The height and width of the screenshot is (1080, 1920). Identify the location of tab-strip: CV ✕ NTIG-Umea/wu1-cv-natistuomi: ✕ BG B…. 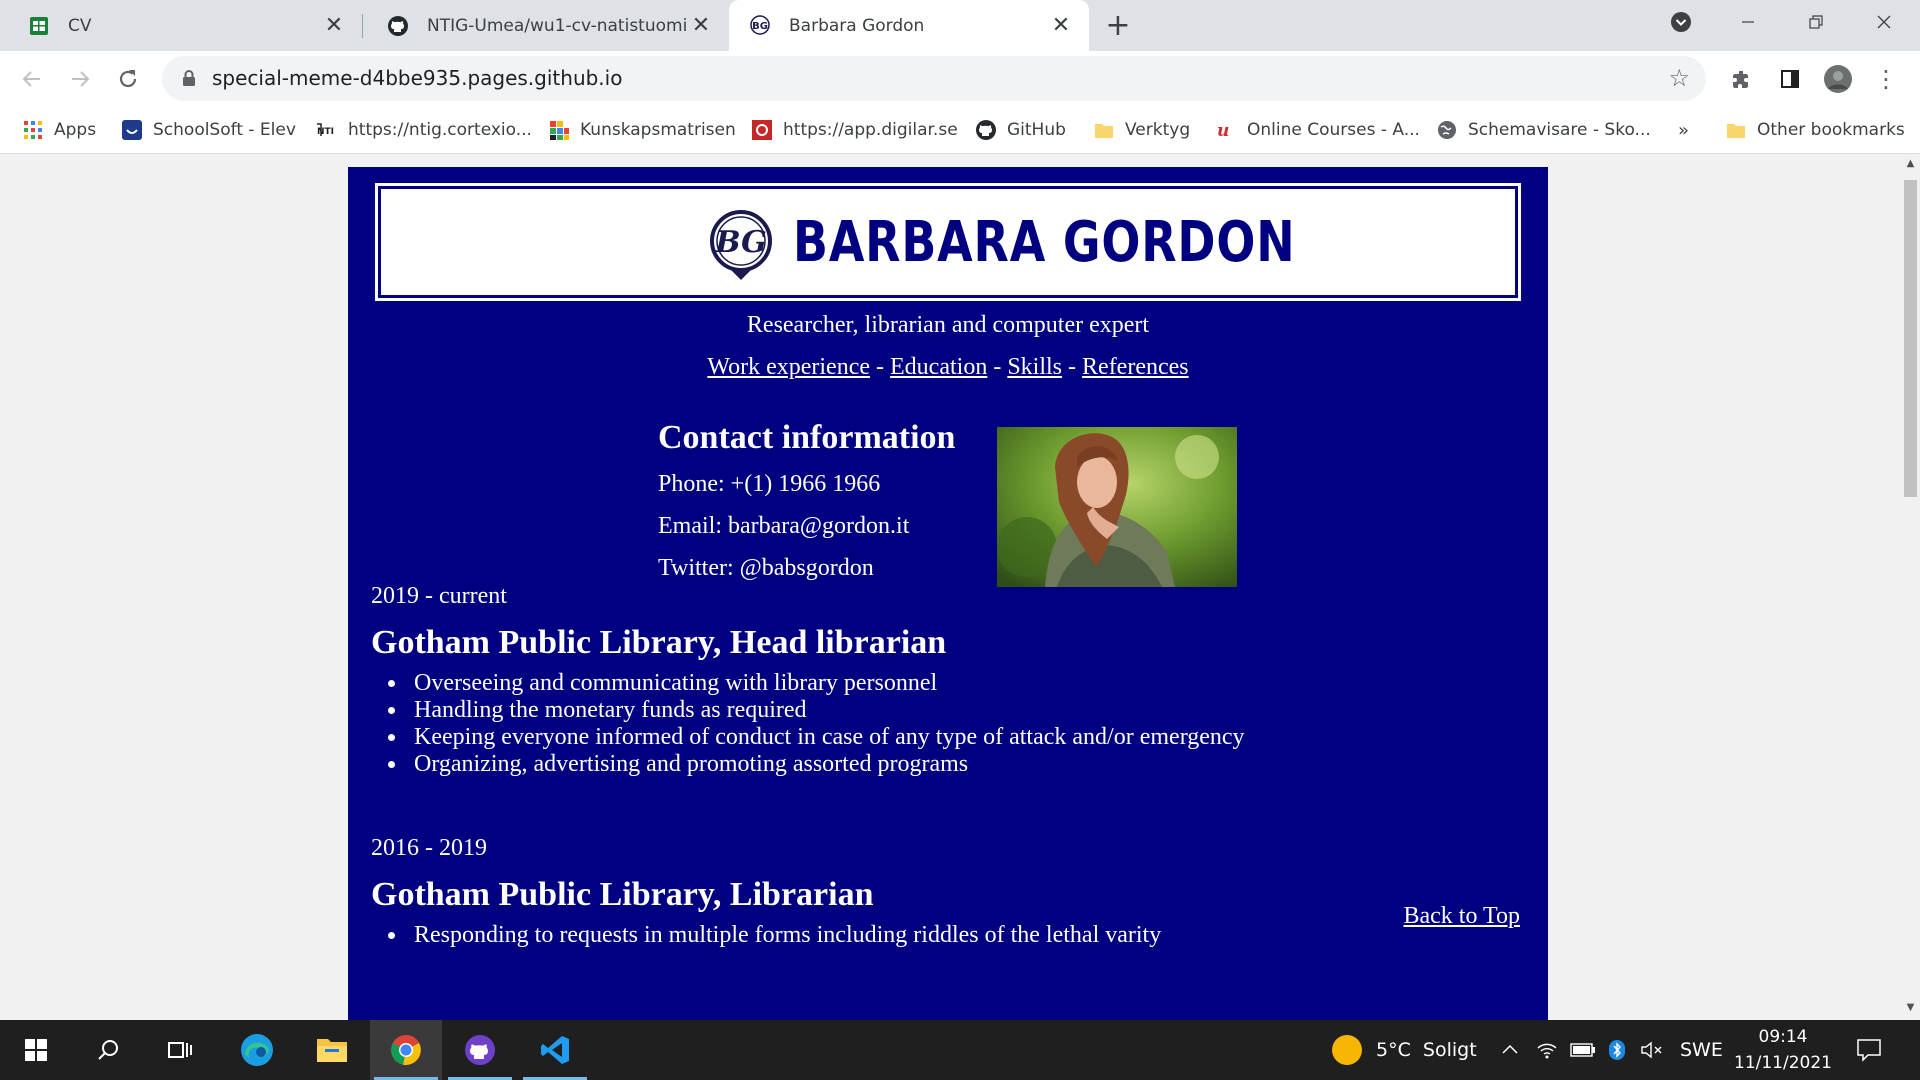
(960, 25).